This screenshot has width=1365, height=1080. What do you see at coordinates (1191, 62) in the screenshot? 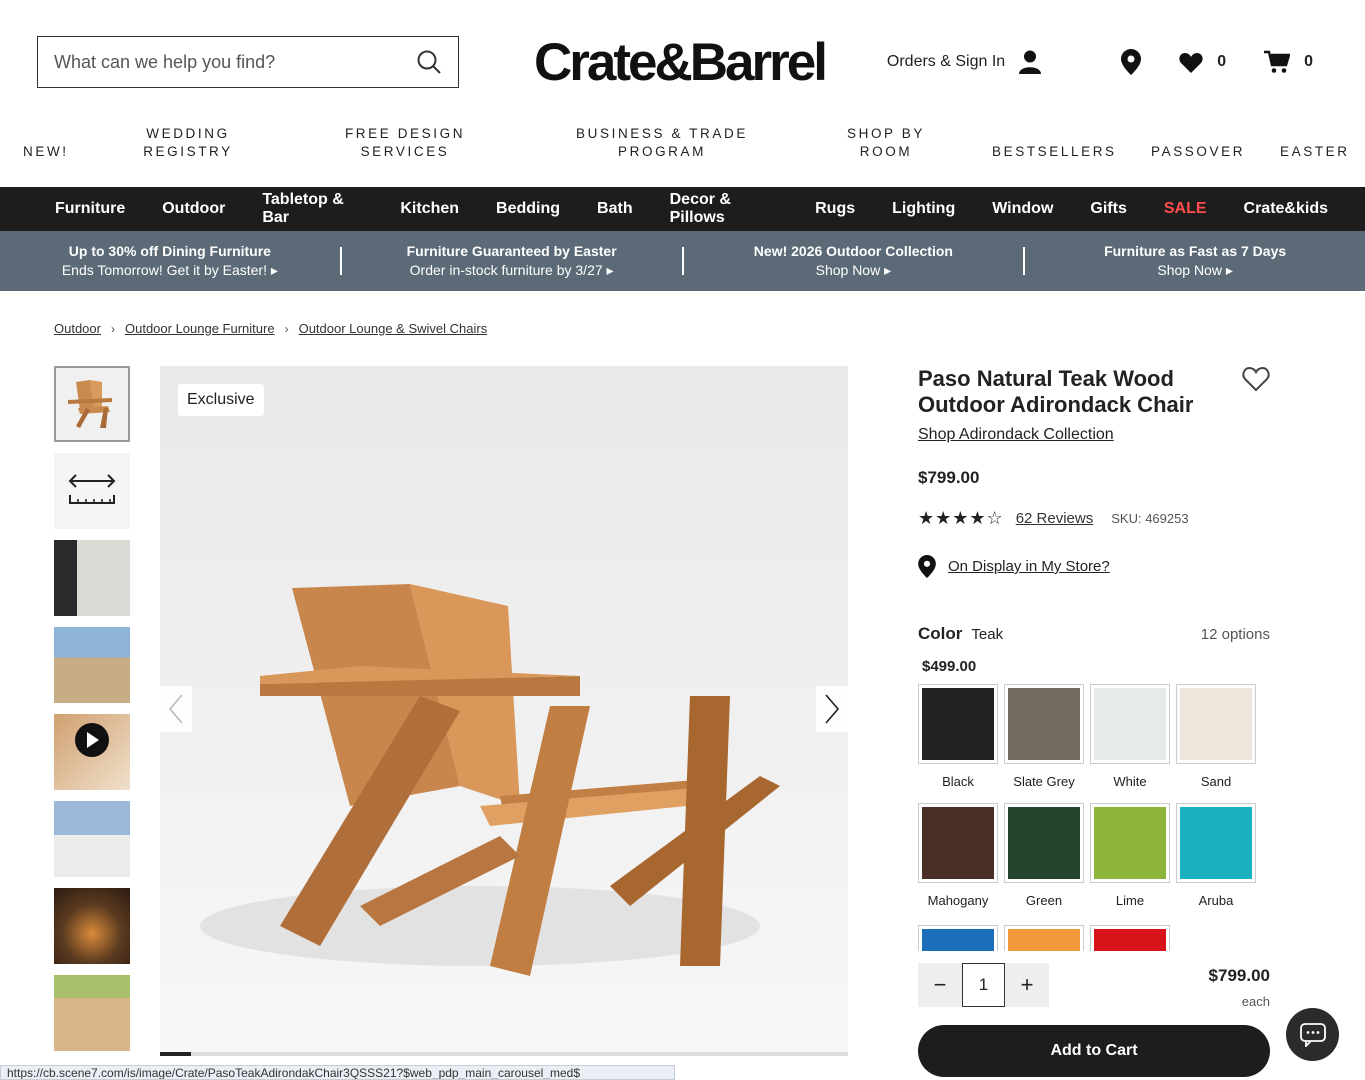
I see `heart-icon` at bounding box center [1191, 62].